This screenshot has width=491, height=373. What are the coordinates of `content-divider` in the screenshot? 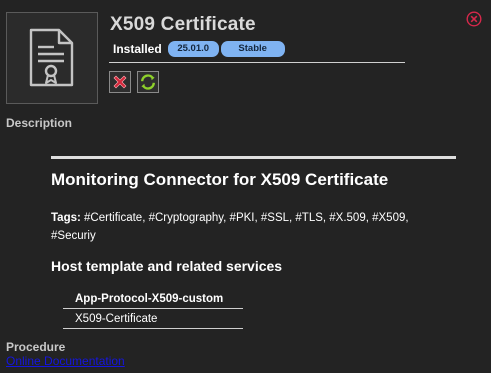 It's located at (253, 157).